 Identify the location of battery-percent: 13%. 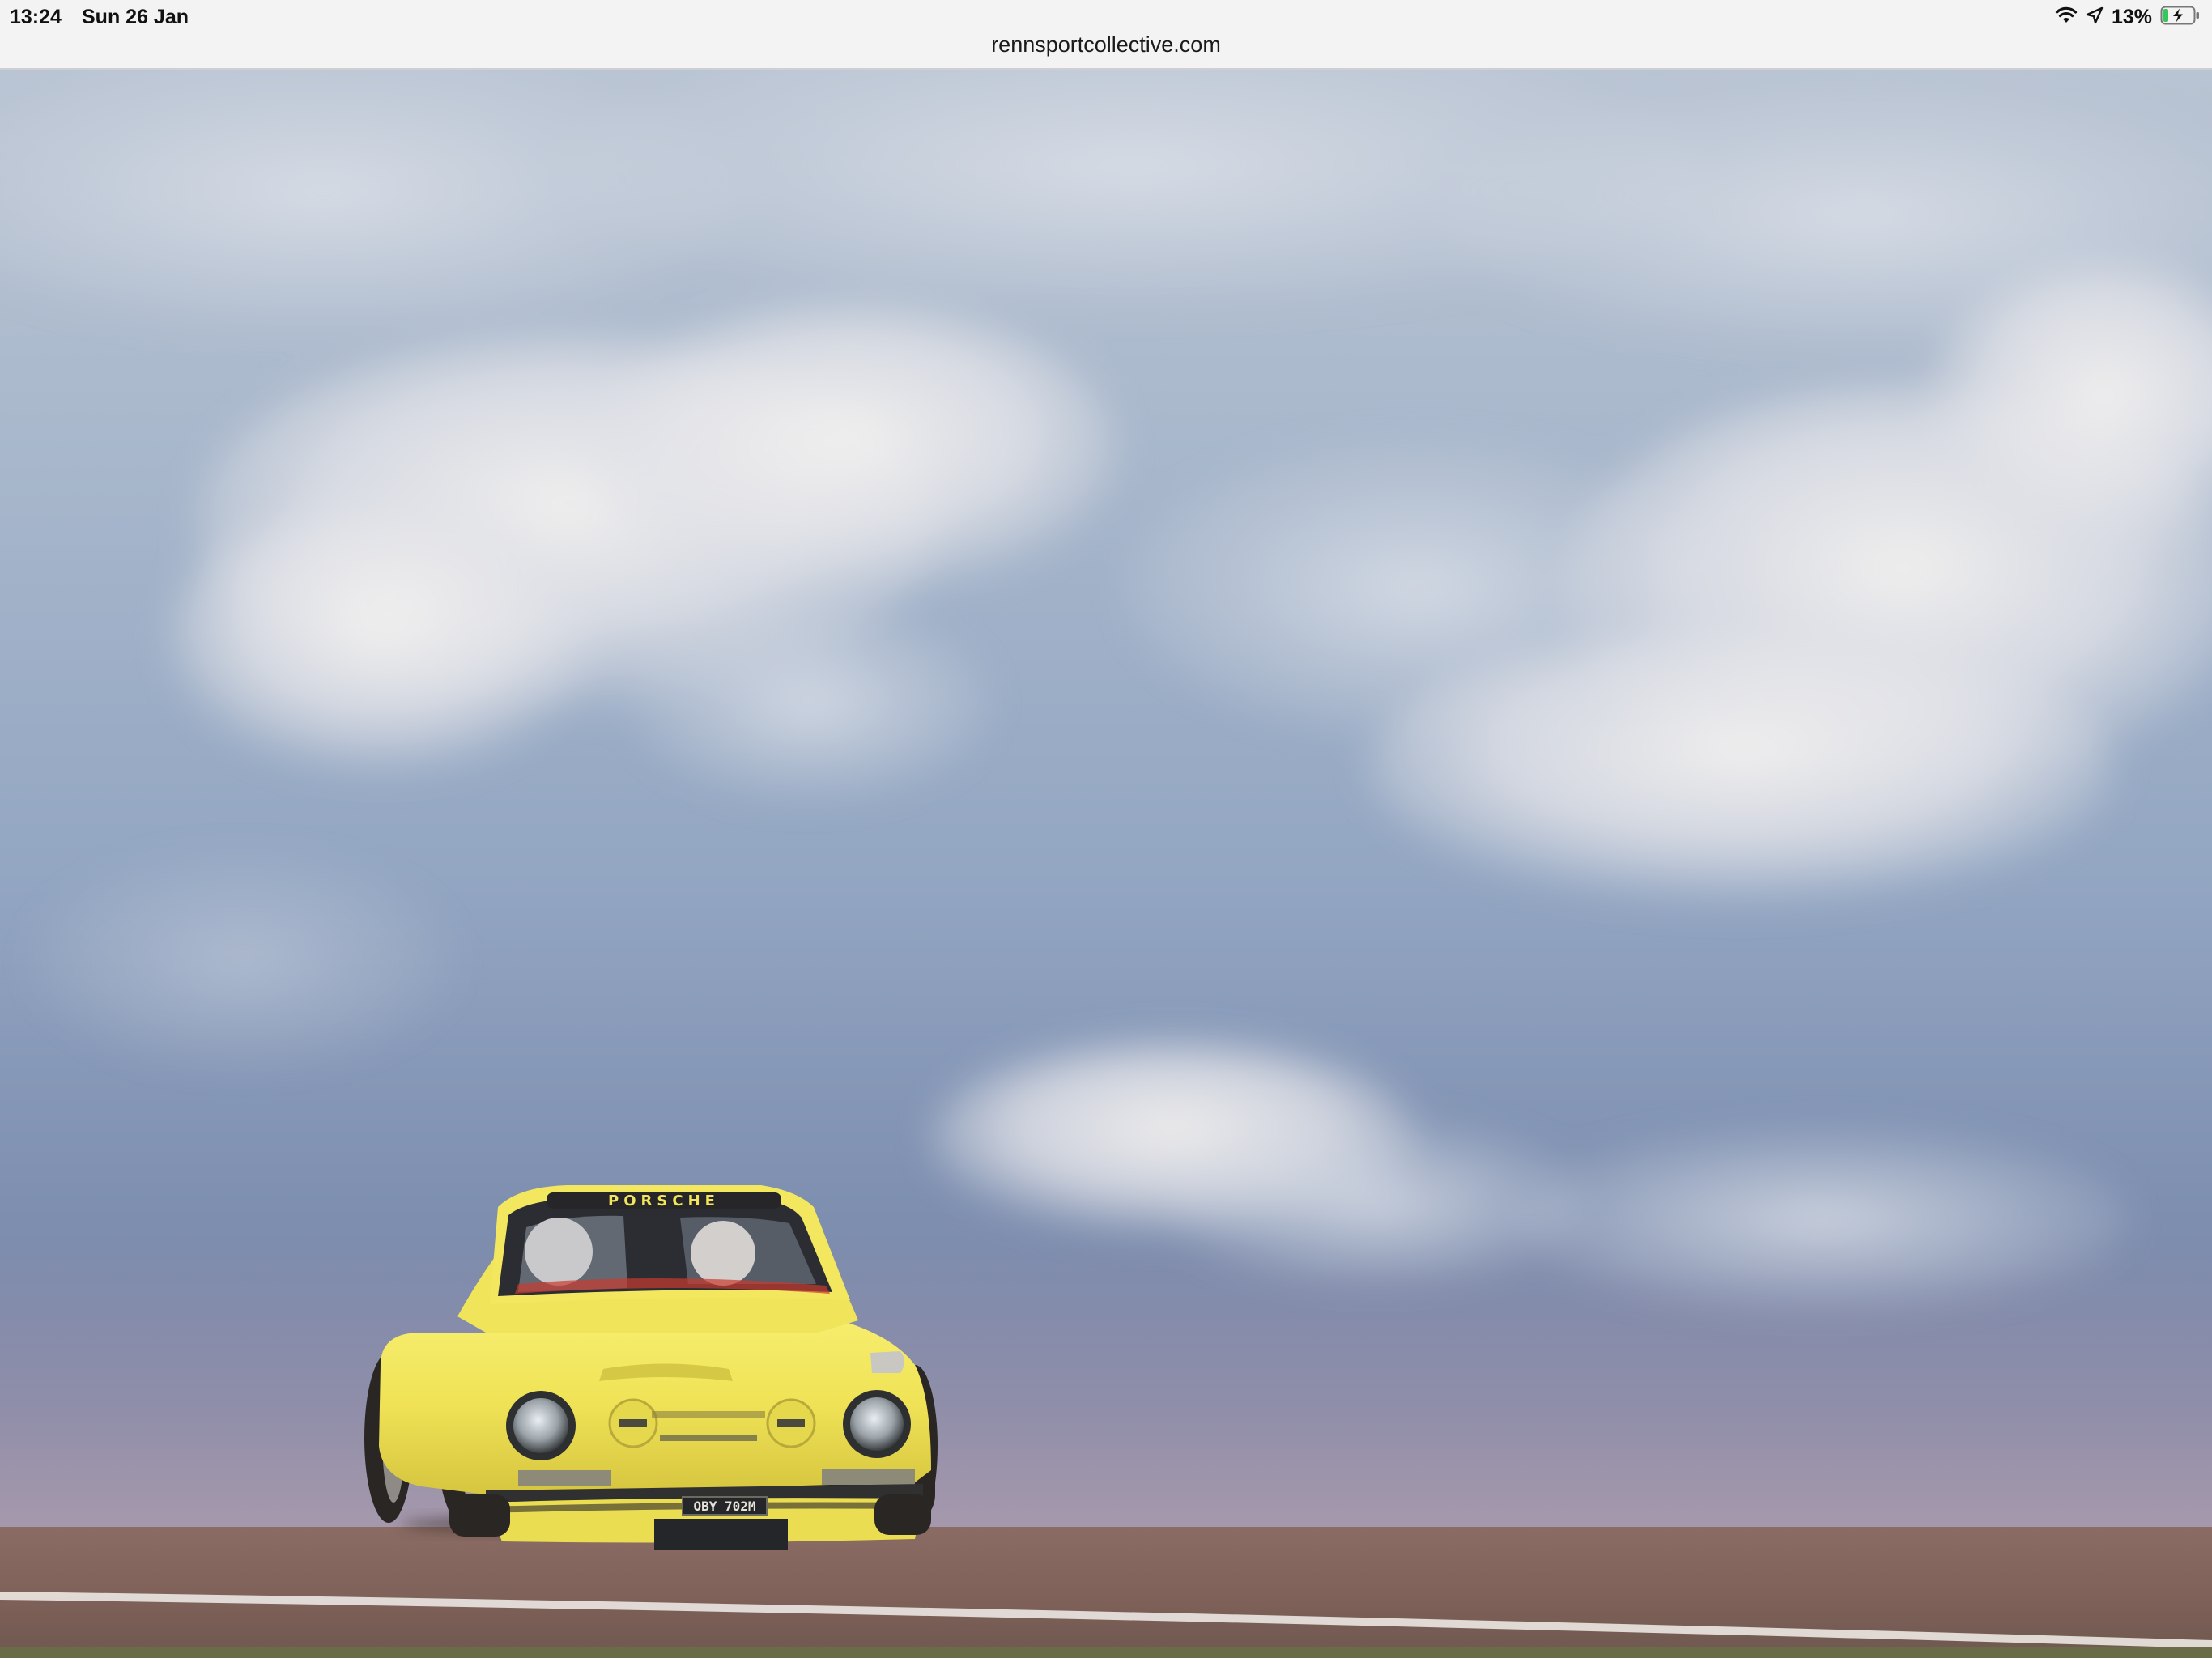
(2132, 16).